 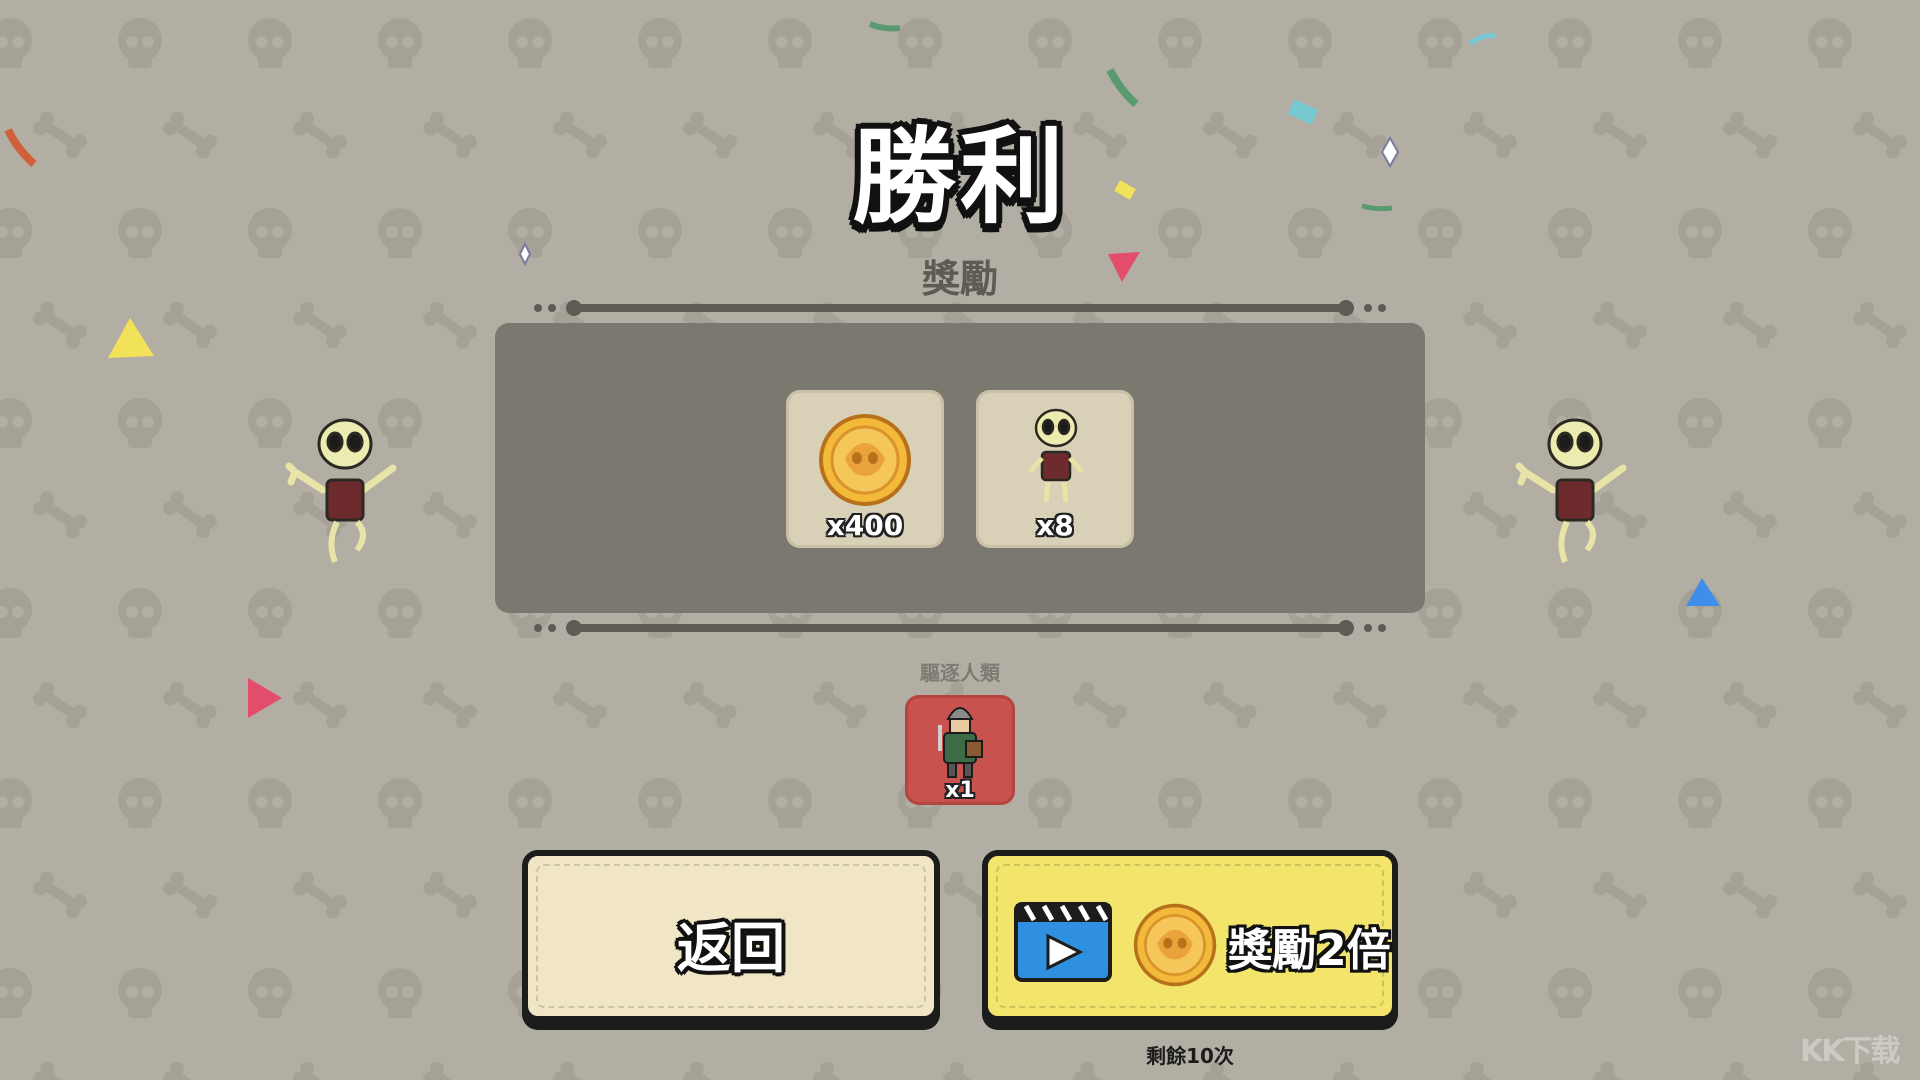 What do you see at coordinates (960, 628) in the screenshot?
I see `rewards-divider-bottom` at bounding box center [960, 628].